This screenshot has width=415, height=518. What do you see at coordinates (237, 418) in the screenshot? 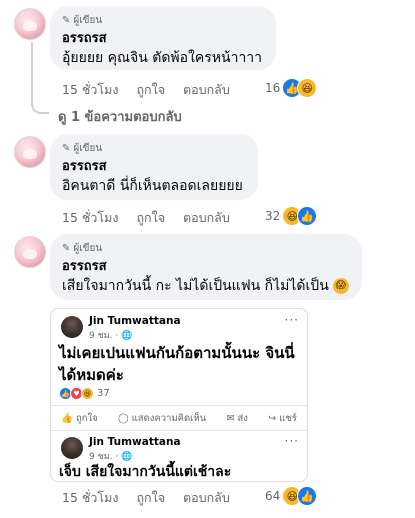
I see `post-send-action: ✉ ส่ง` at bounding box center [237, 418].